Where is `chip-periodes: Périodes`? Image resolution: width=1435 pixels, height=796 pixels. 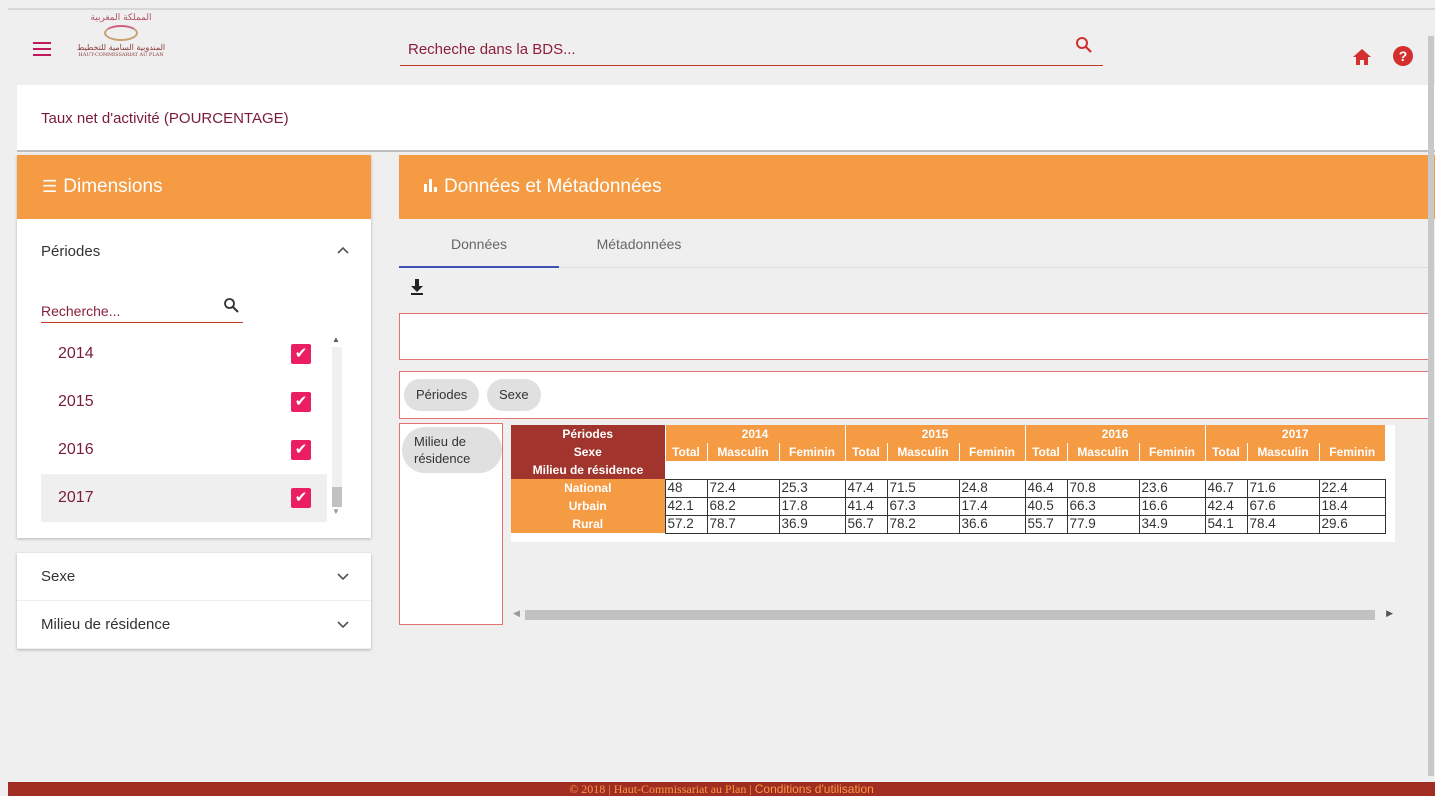
chip-periodes: Périodes is located at coordinates (442, 395).